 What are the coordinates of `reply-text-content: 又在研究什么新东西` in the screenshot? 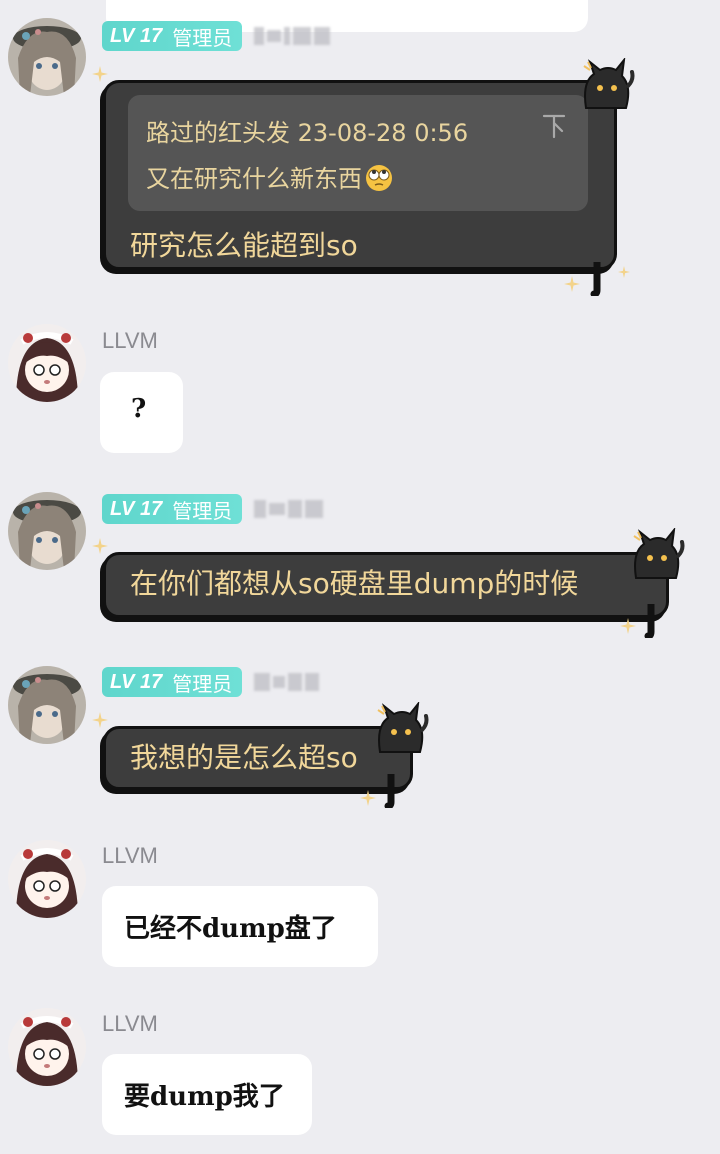 It's located at (254, 179).